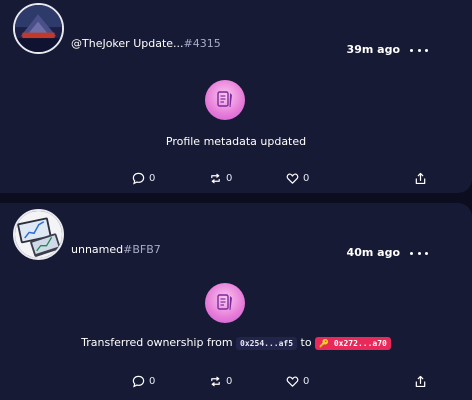 This screenshot has width=472, height=400. What do you see at coordinates (353, 343) in the screenshot?
I see `to-address-chip: 🔑 0x272...a70` at bounding box center [353, 343].